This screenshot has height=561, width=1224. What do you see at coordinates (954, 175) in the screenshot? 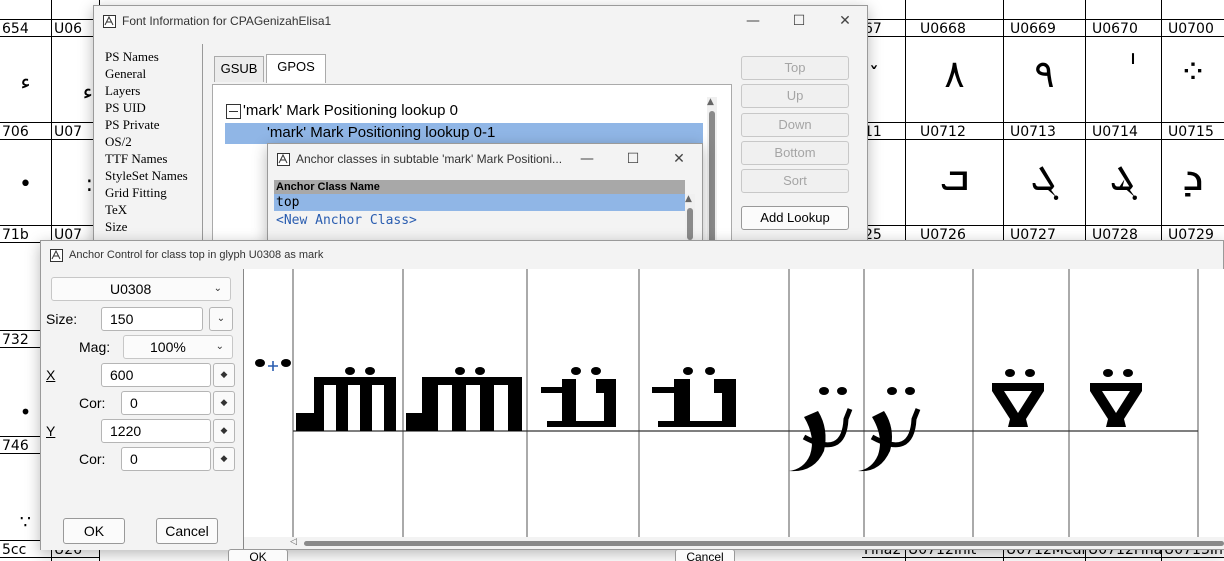
I see `glyph-cell: ܒ` at bounding box center [954, 175].